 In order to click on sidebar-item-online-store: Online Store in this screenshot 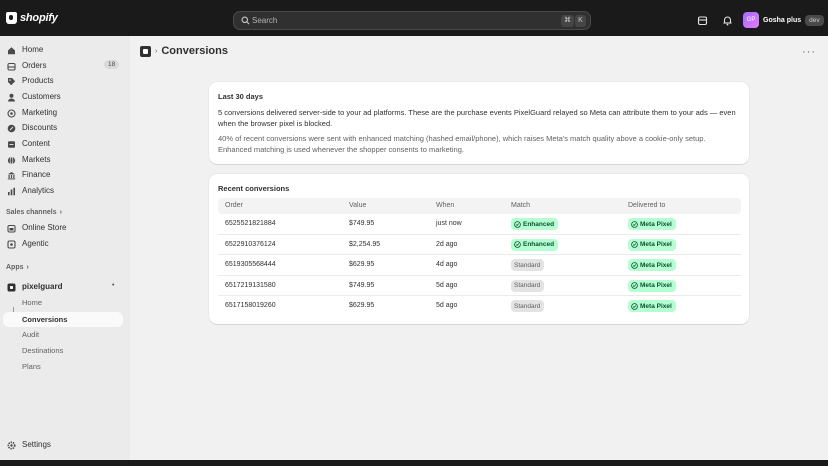, I will do `click(65, 228)`.